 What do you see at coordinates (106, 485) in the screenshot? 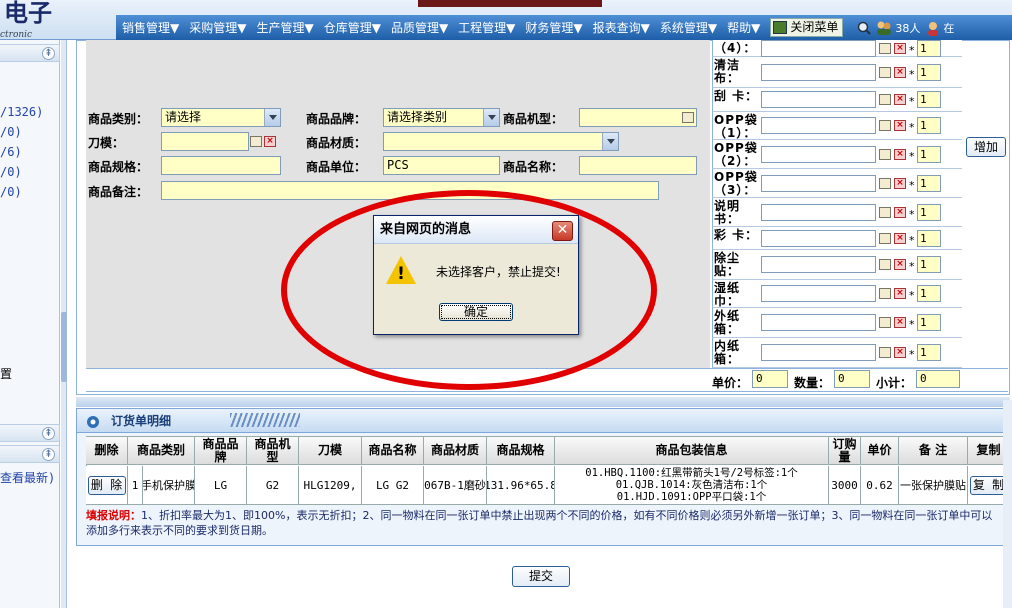
I see `delete-row-button: 删 除` at bounding box center [106, 485].